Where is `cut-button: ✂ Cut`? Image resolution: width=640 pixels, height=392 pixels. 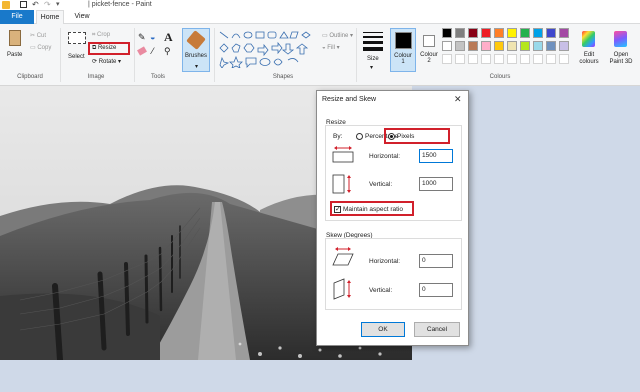
cut-button: ✂ Cut is located at coordinates (38, 35).